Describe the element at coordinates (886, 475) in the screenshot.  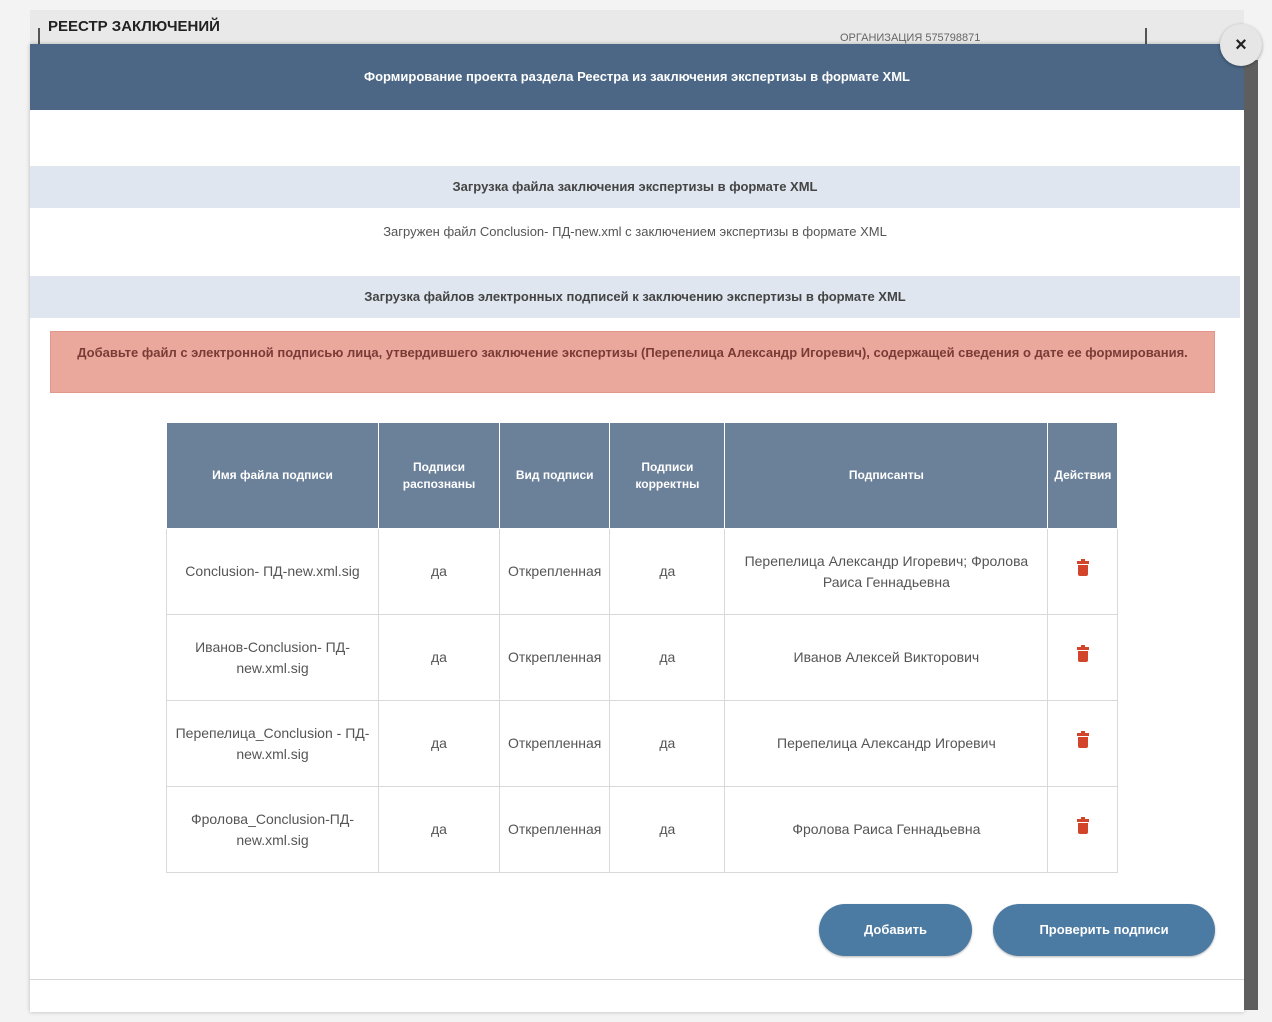
I see `column-header-signers: Подписанты` at that location.